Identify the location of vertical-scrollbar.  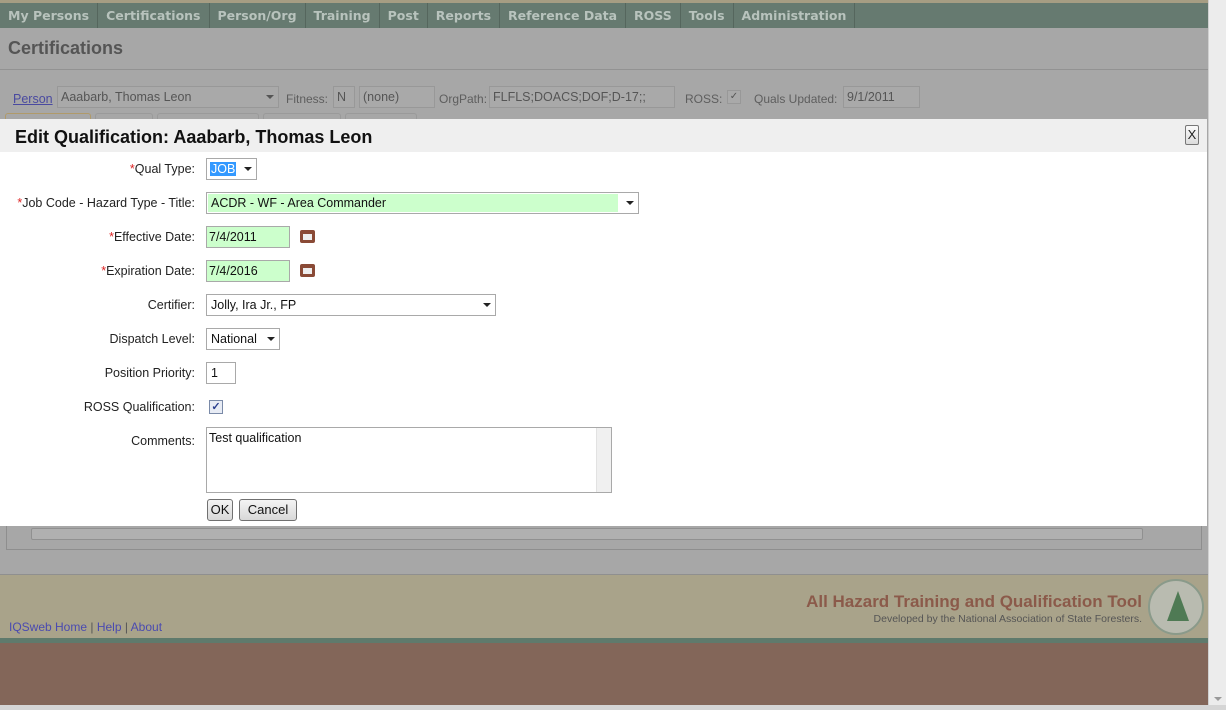
(1217, 352).